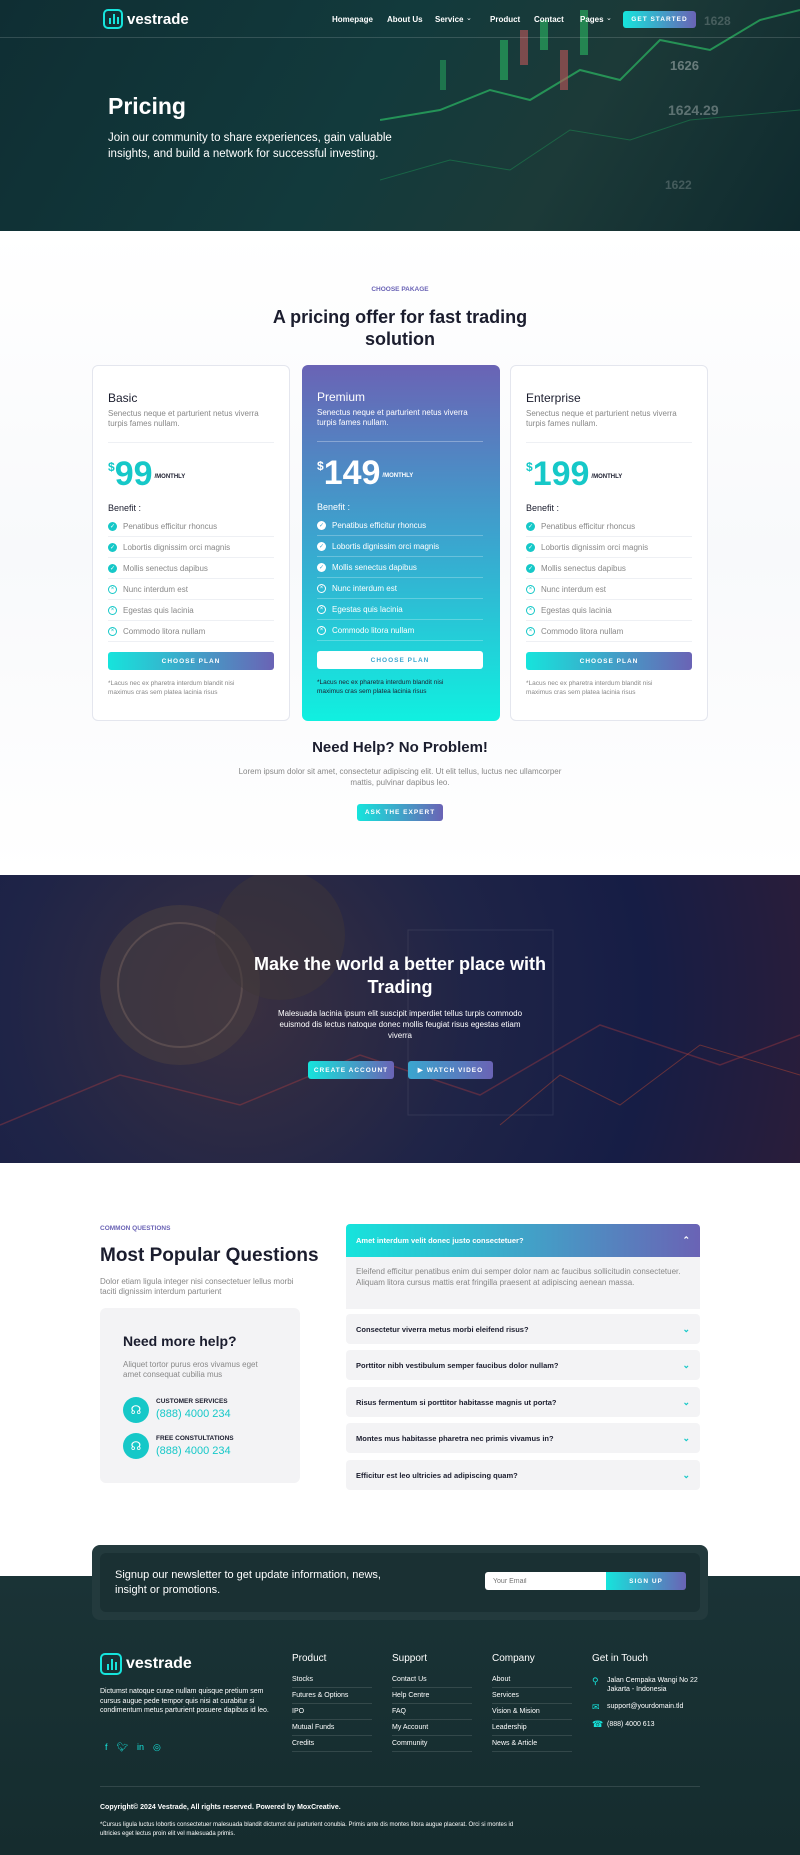 The height and width of the screenshot is (1855, 800). What do you see at coordinates (320, 466) in the screenshot?
I see `price-currency: $` at bounding box center [320, 466].